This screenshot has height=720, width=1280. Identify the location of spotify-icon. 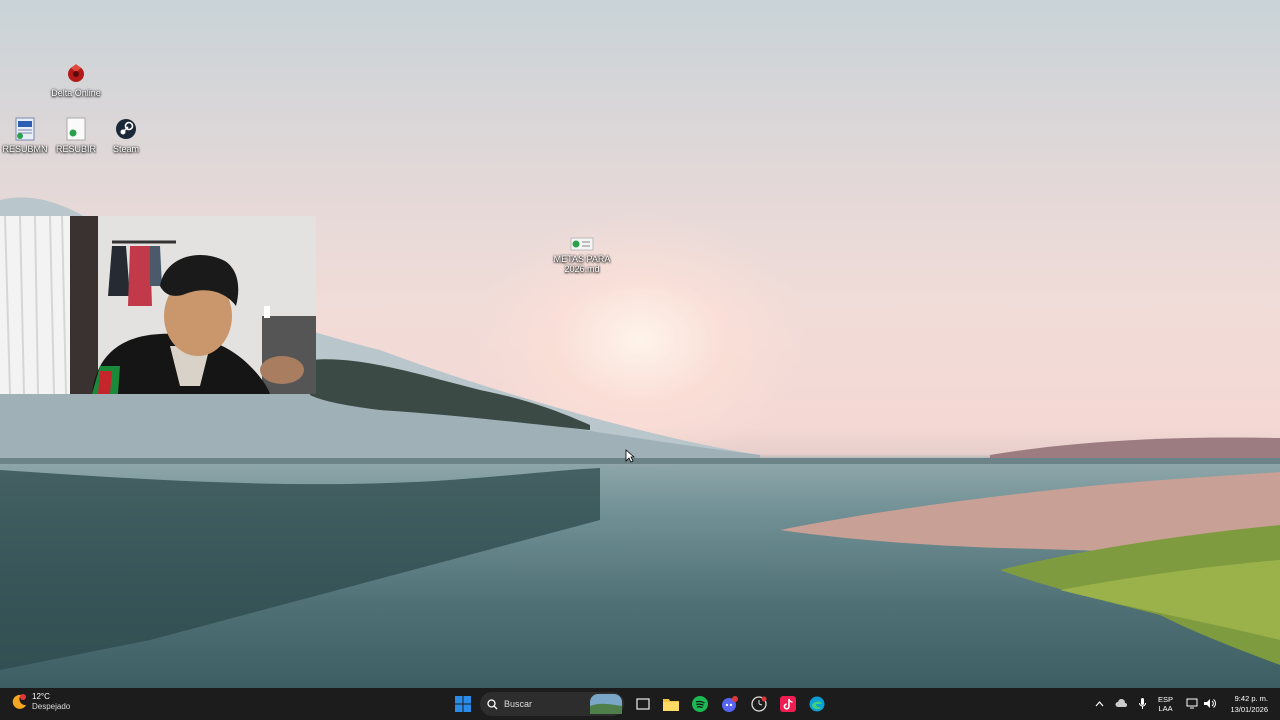
(700, 704).